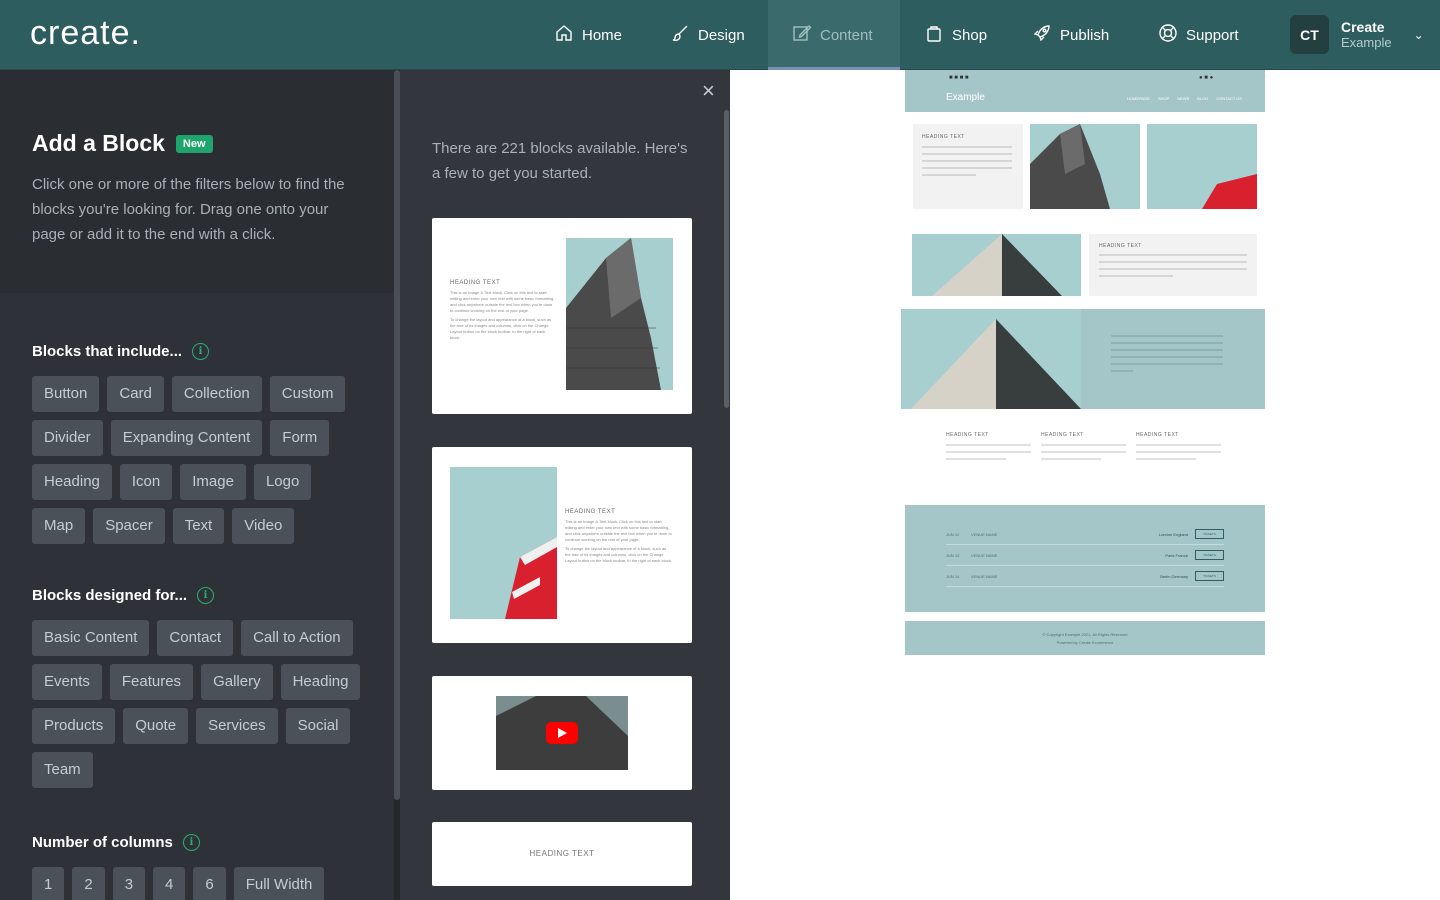 The width and height of the screenshot is (1440, 900). What do you see at coordinates (300, 438) in the screenshot?
I see `include-chip: Form` at bounding box center [300, 438].